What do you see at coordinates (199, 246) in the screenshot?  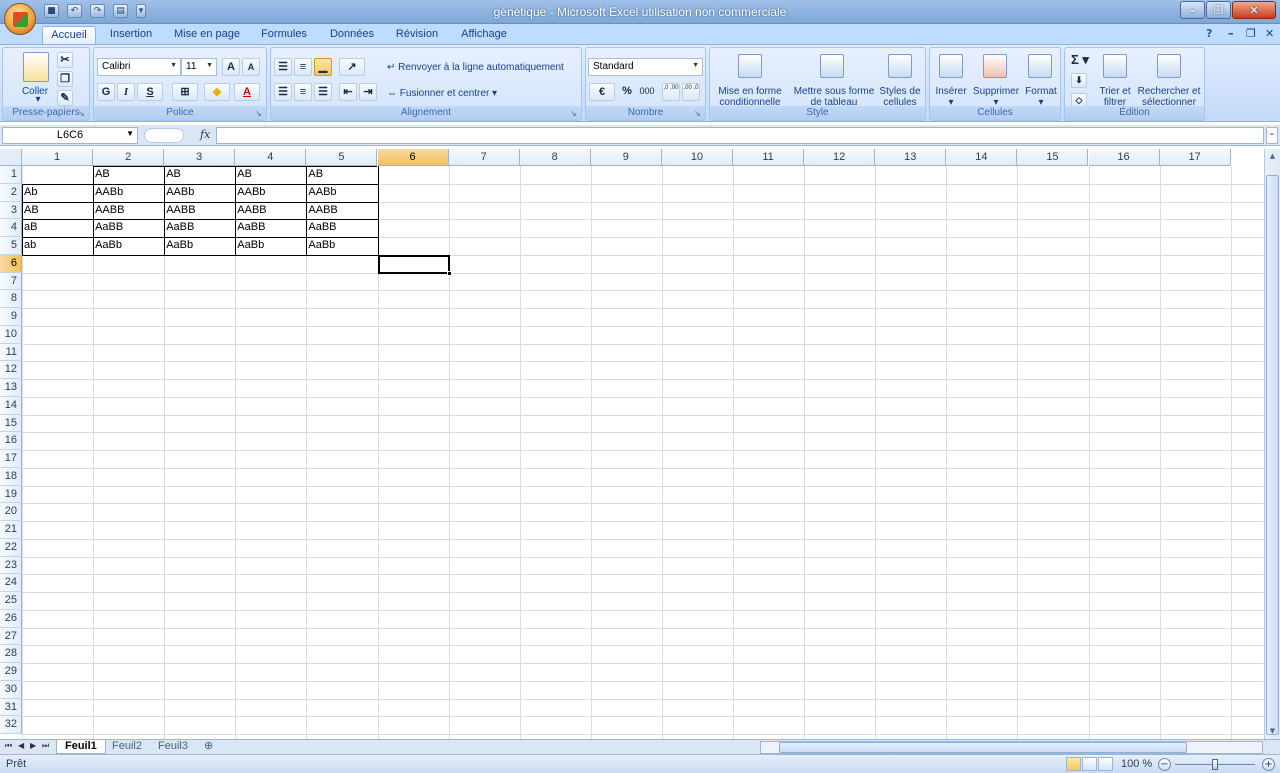 I see `cell-r5c3: AaBb` at bounding box center [199, 246].